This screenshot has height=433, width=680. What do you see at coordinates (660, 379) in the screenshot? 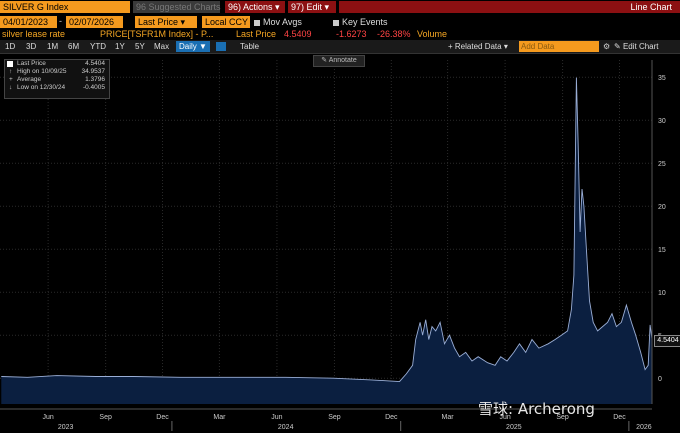
I see `y-tick-label: 0` at bounding box center [660, 379].